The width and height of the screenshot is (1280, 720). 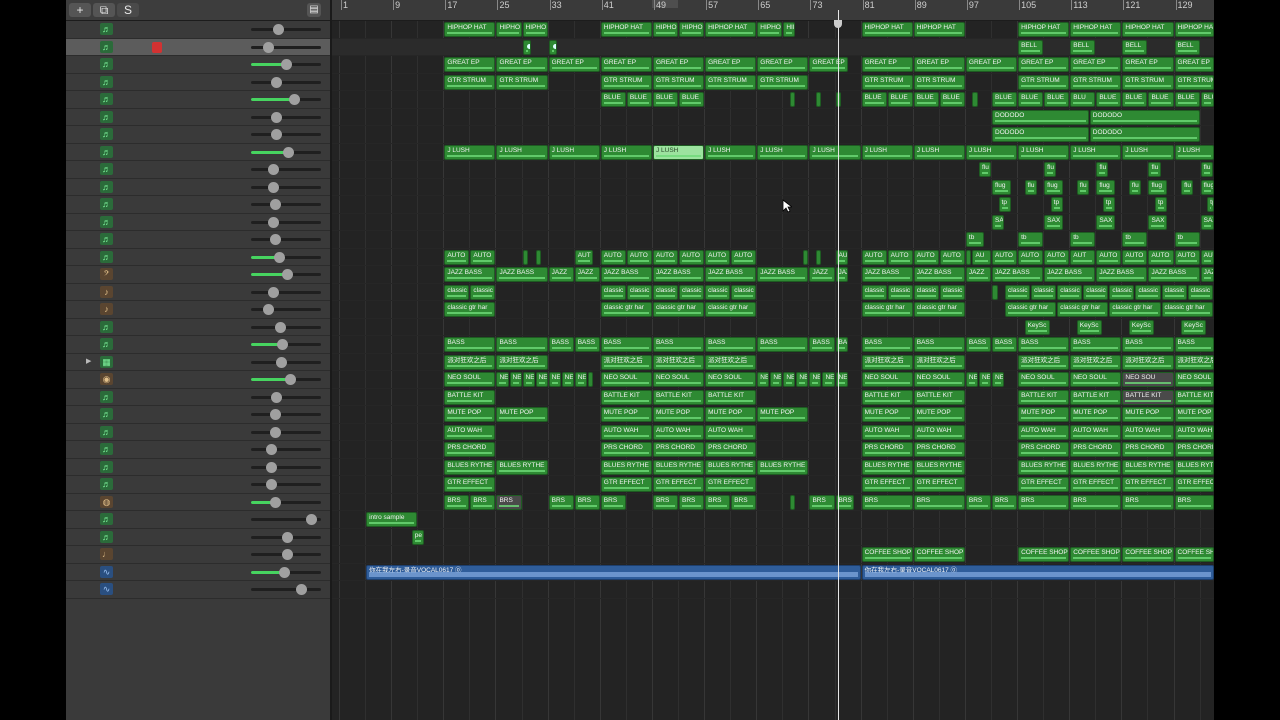 What do you see at coordinates (198, 555) in the screenshot?
I see `track-header-row: ♩` at bounding box center [198, 555].